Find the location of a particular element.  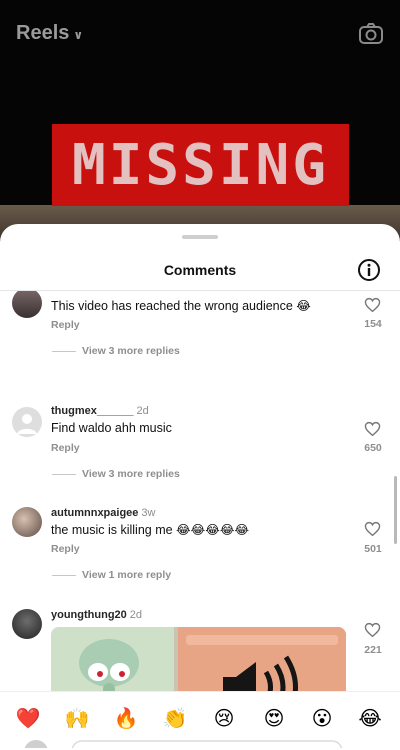

comment-media-image is located at coordinates (198, 659).